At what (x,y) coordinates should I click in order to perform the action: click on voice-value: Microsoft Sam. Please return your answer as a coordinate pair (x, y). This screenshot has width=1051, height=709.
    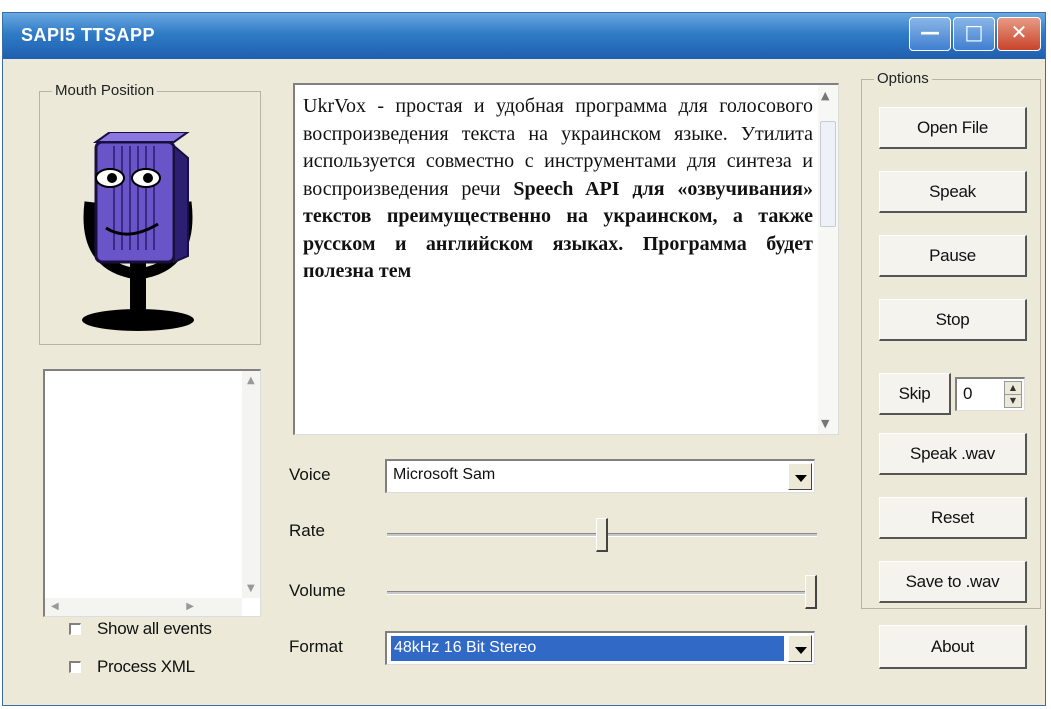
    Looking at the image, I should click on (444, 474).